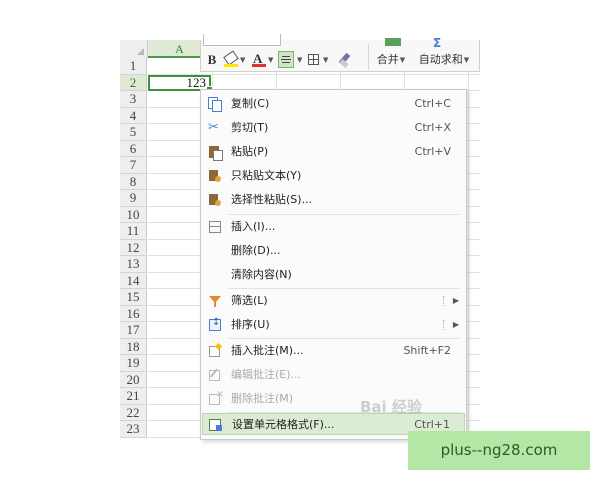  I want to click on scissors-icon: ✂, so click(213, 127).